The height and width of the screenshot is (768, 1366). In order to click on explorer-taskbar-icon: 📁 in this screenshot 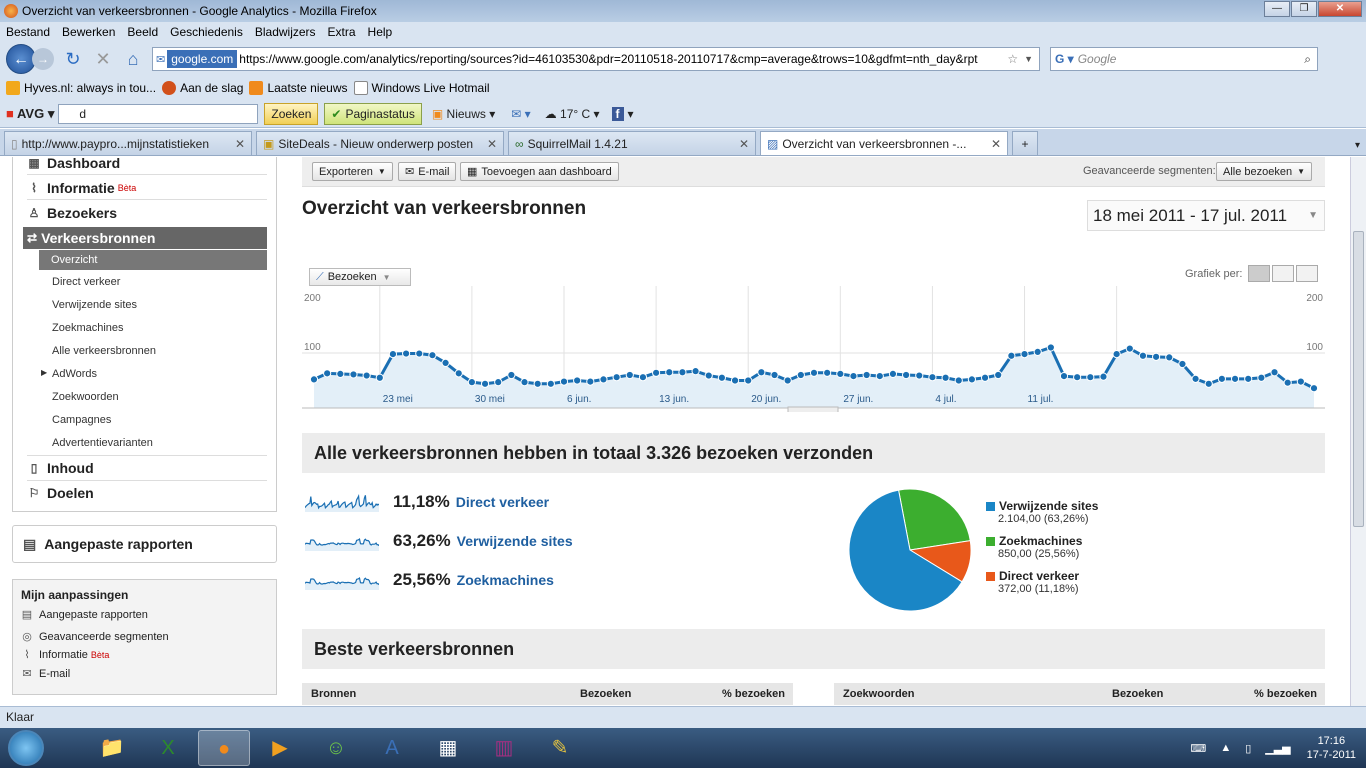, I will do `click(112, 748)`.